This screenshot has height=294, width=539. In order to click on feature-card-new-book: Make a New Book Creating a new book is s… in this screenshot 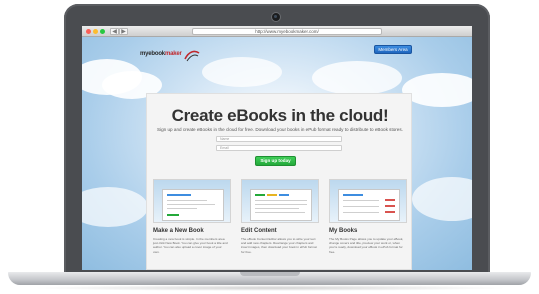, I will do `click(192, 224)`.